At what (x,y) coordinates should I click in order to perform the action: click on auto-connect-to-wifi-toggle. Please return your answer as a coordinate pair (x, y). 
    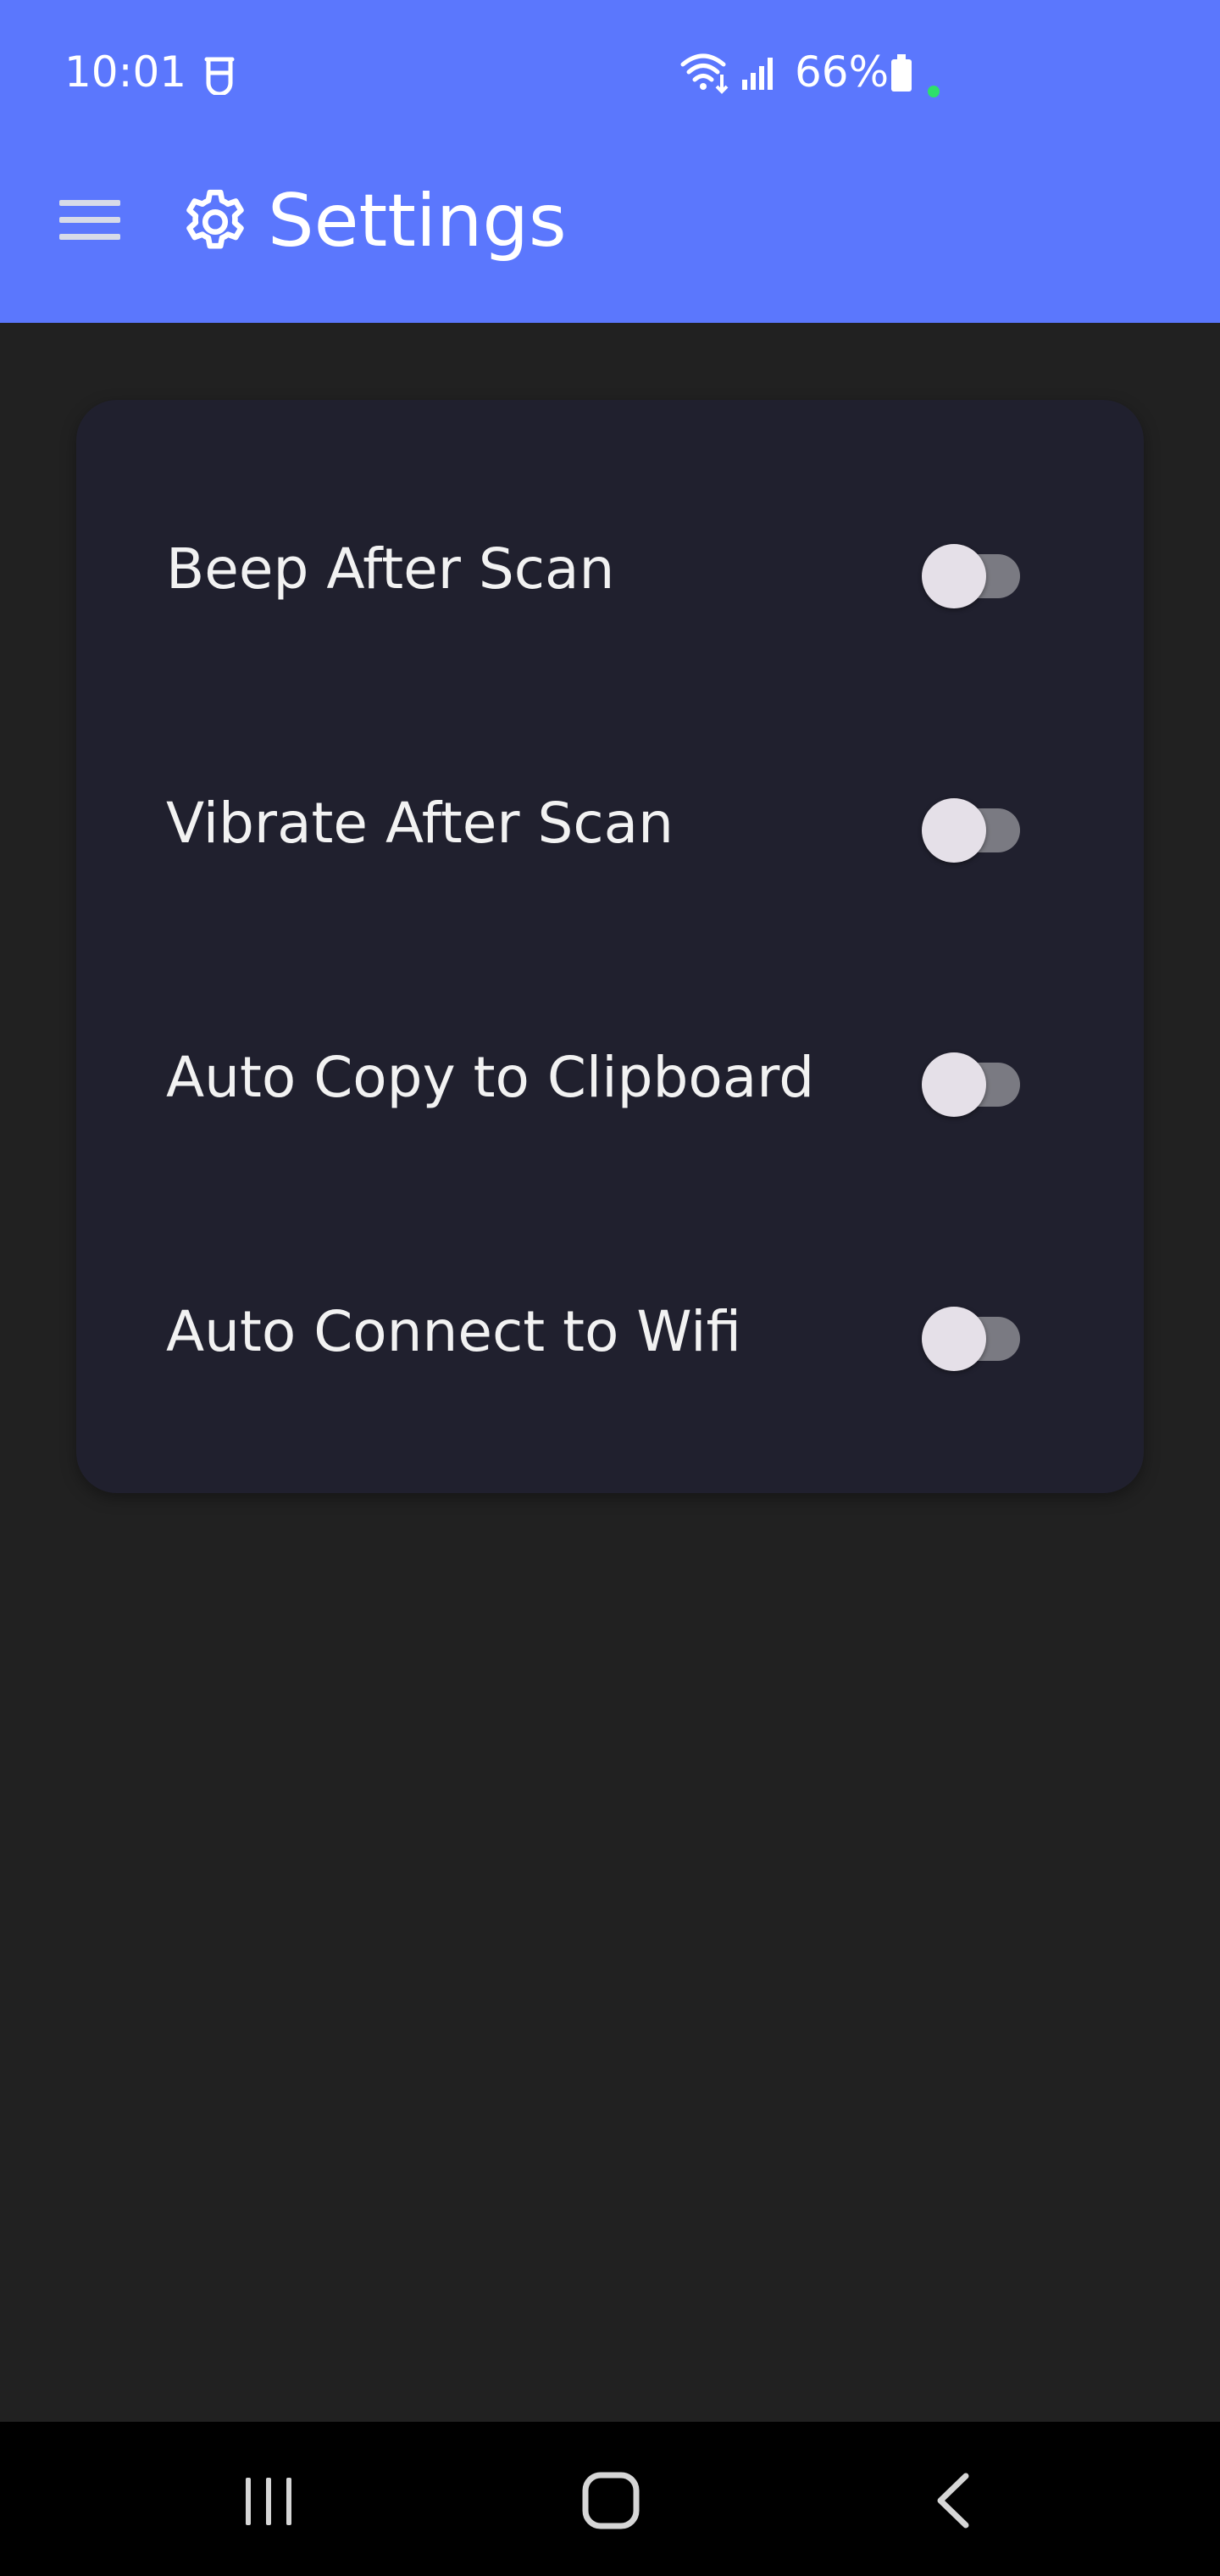
    Looking at the image, I should click on (978, 1333).